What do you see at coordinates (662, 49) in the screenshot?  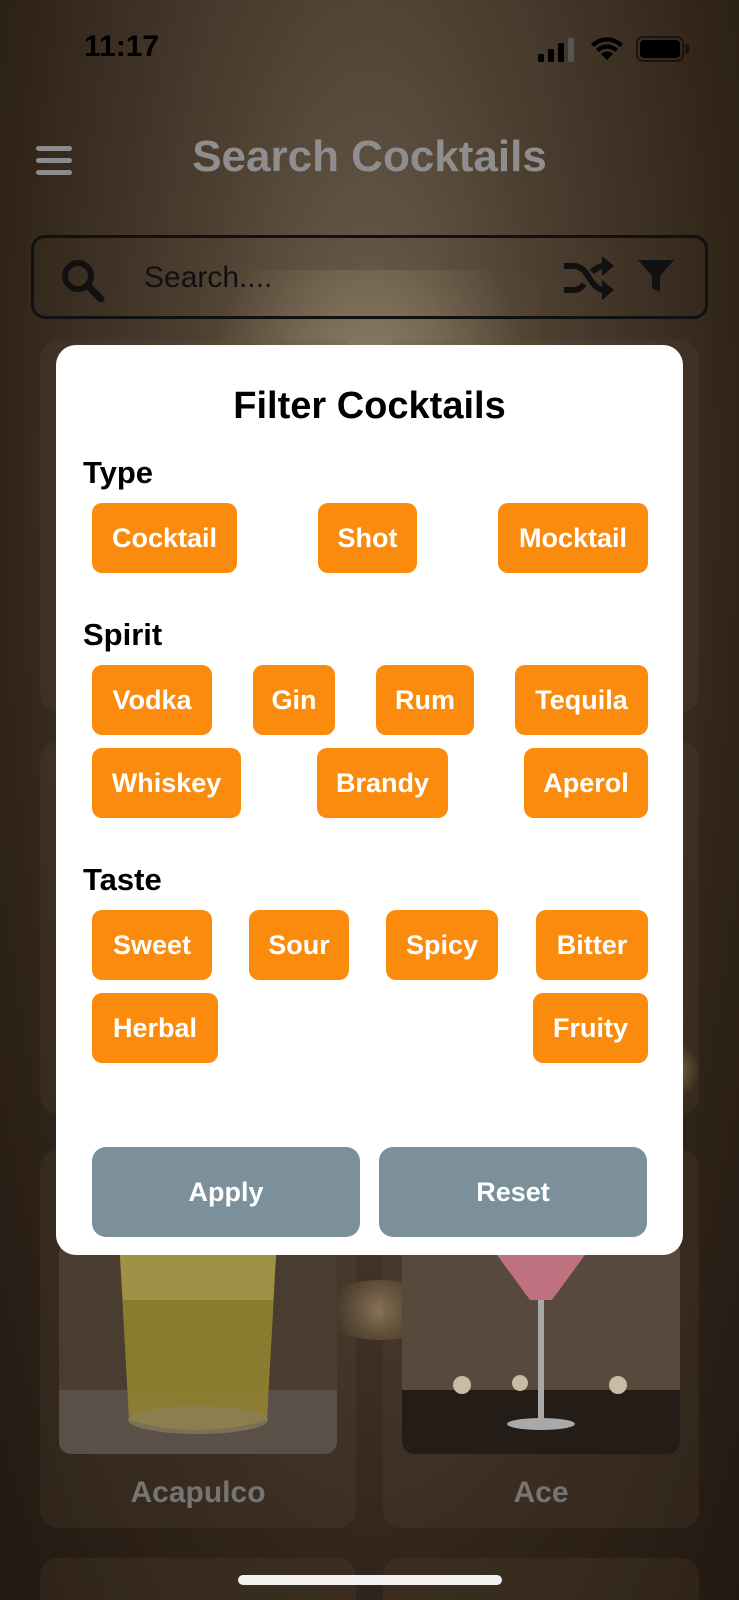 I see `battery-icon` at bounding box center [662, 49].